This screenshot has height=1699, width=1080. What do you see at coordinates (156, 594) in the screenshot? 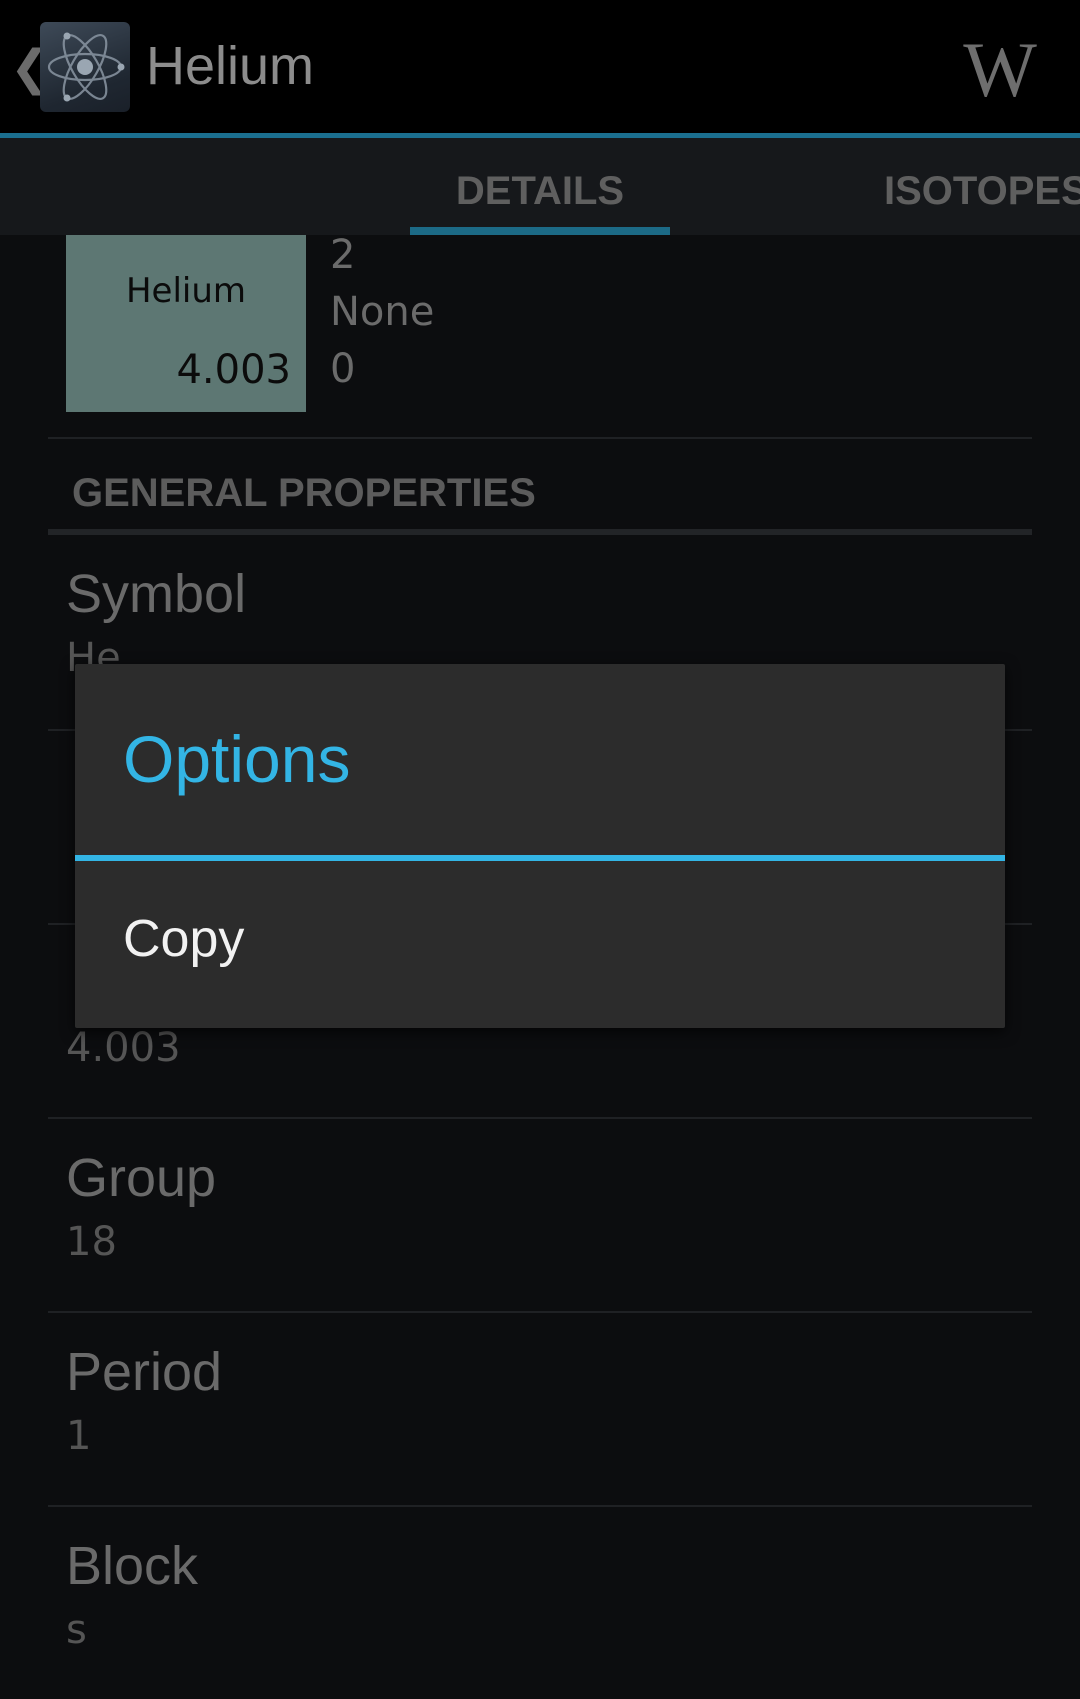
I see `property-label: Symbol` at bounding box center [156, 594].